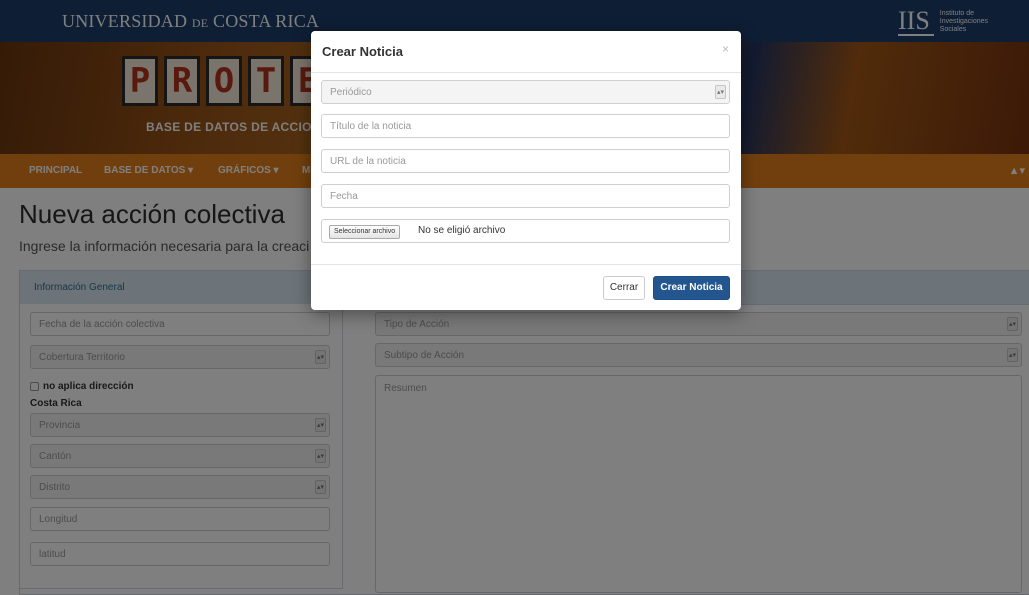 This screenshot has width=1029, height=595. I want to click on select-arrow-icon: ▴▾, so click(720, 92).